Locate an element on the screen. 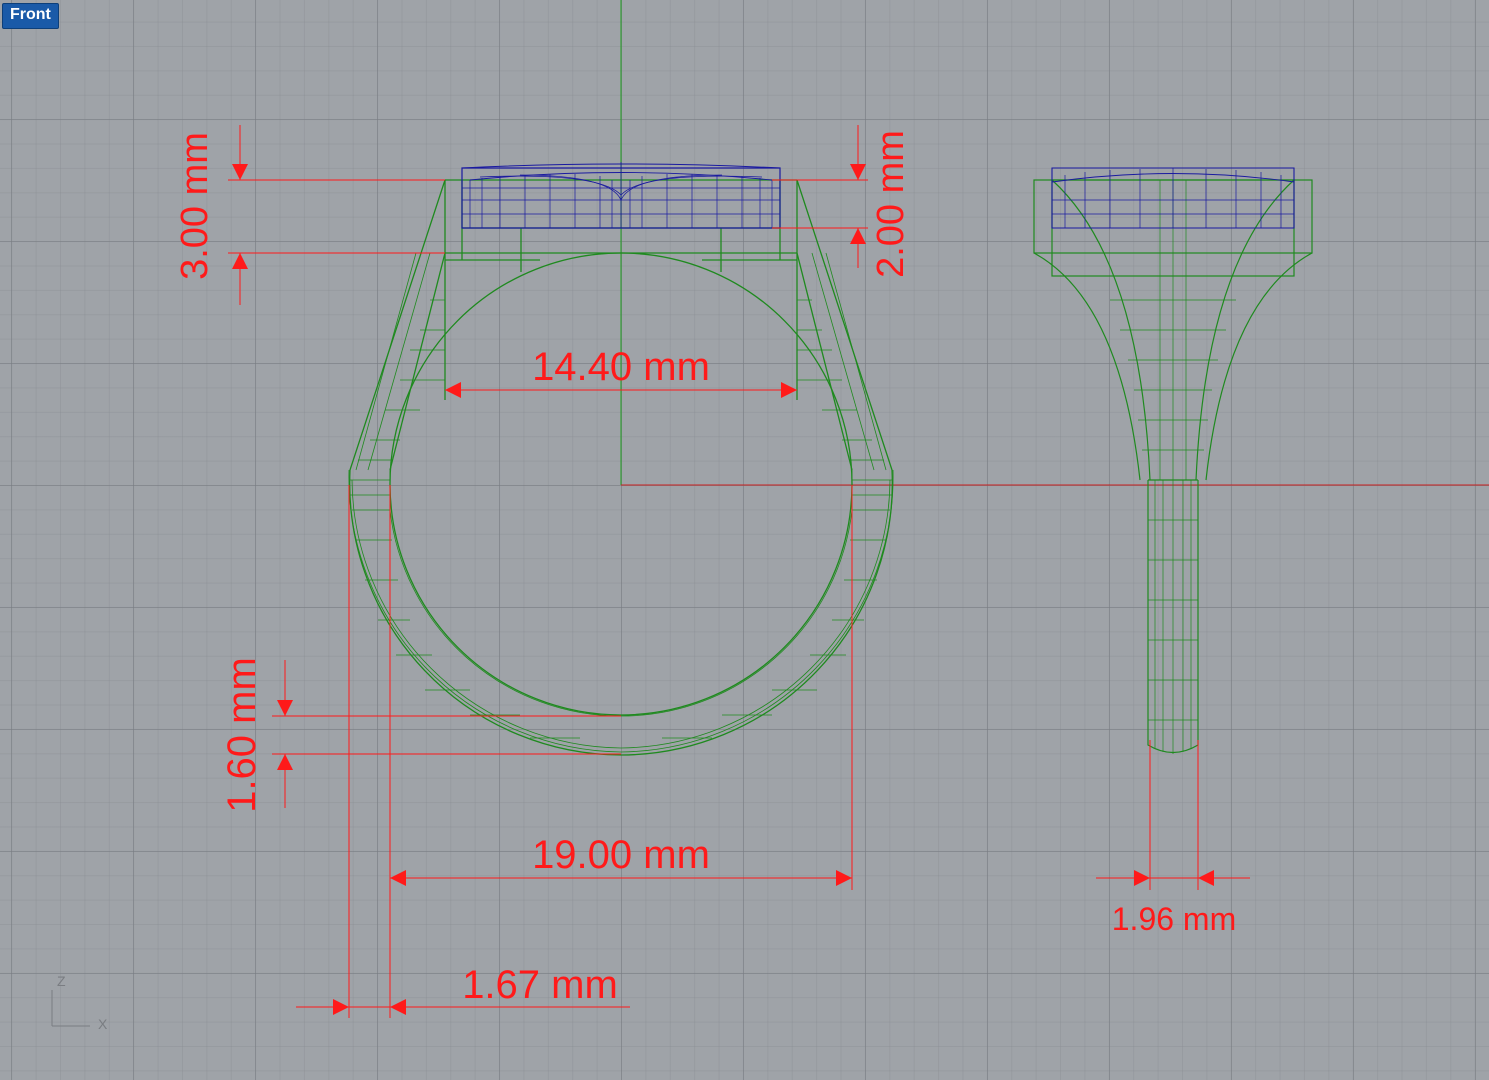 The image size is (1489, 1080). axis-z-label: Z is located at coordinates (61, 981).